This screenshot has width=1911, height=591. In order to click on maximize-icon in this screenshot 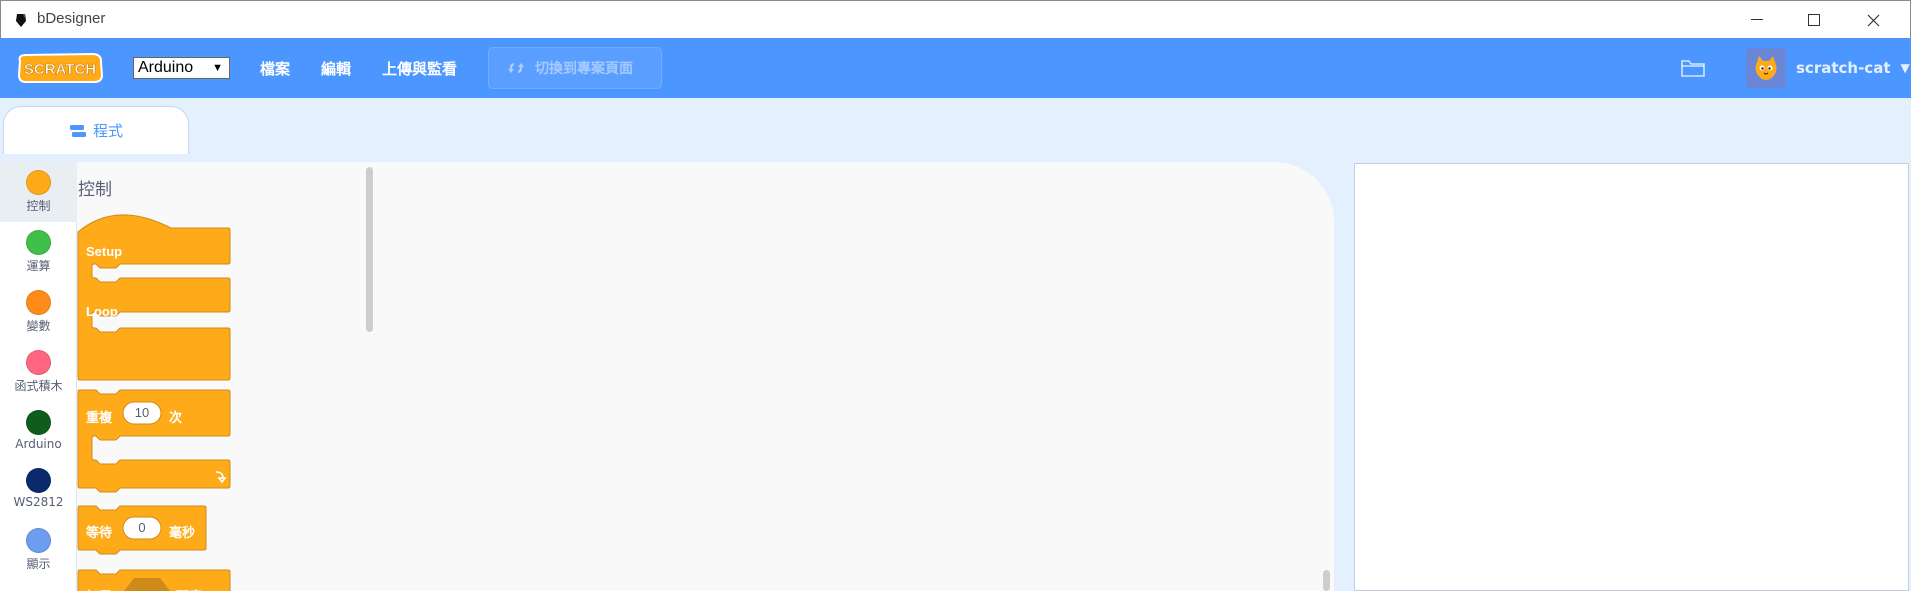, I will do `click(1814, 20)`.